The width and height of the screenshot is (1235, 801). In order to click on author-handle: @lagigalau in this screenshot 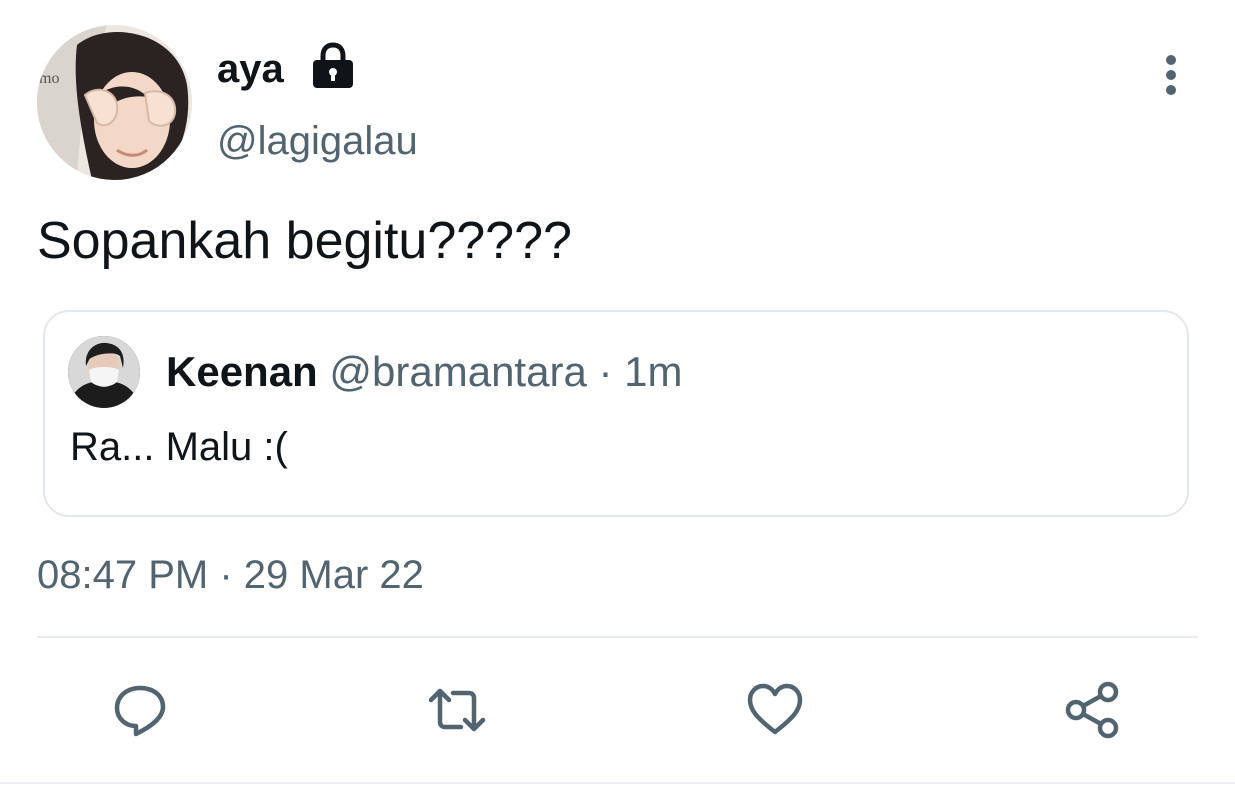, I will do `click(317, 141)`.